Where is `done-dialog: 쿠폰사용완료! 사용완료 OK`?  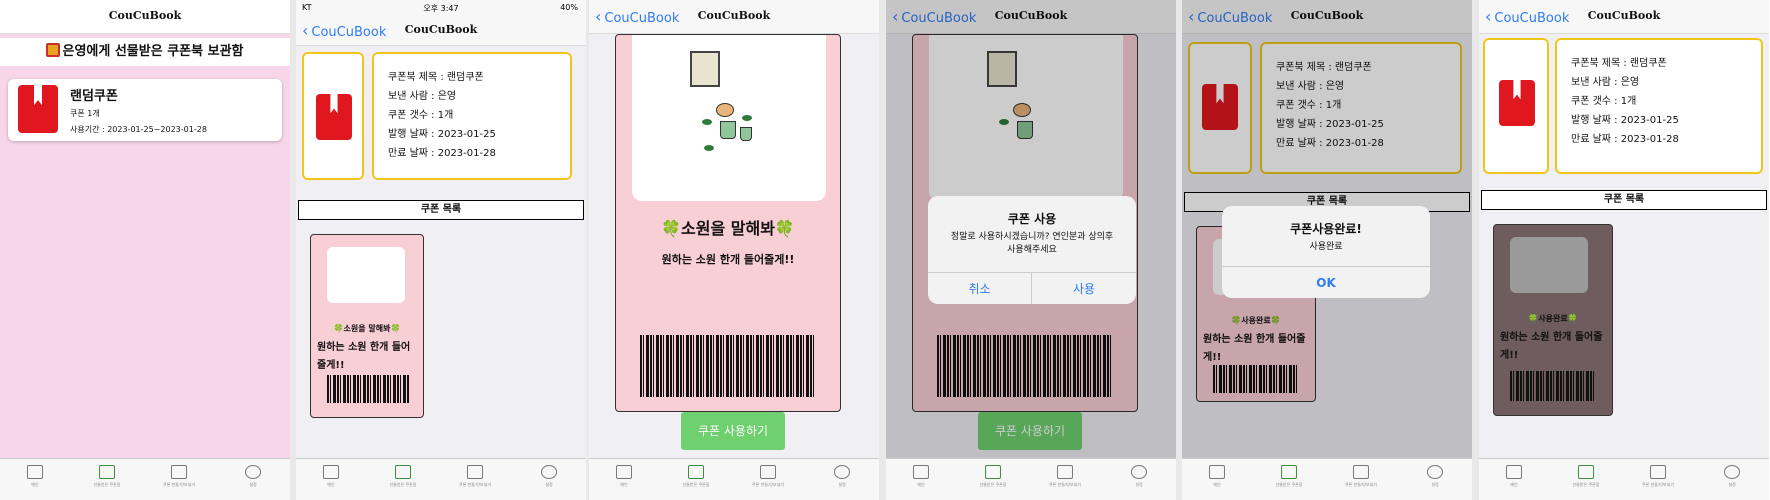
done-dialog: 쿠폰사용완료! 사용완료 OK is located at coordinates (1326, 252).